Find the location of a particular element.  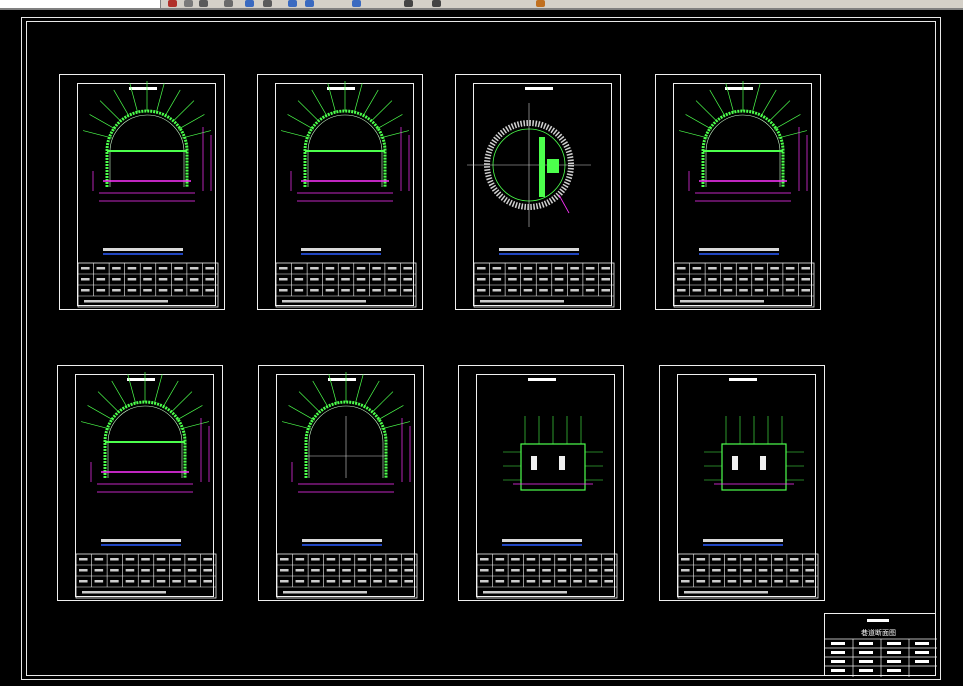

save-icon is located at coordinates (188, 3).